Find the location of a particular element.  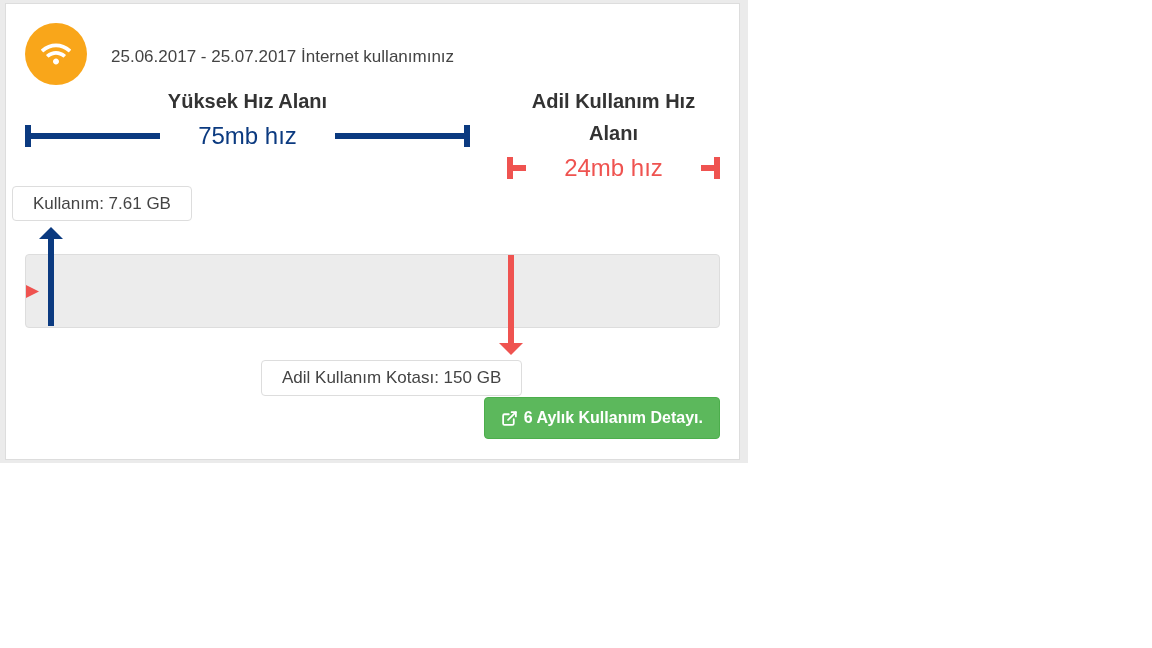

usage-label: Kullanım: 7.61 GB is located at coordinates (102, 203).